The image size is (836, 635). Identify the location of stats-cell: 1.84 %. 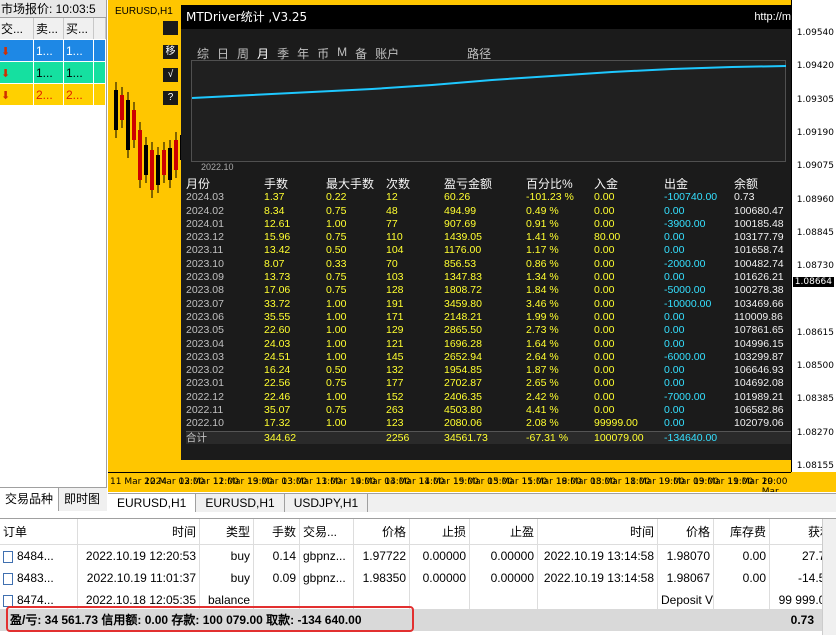
(542, 290).